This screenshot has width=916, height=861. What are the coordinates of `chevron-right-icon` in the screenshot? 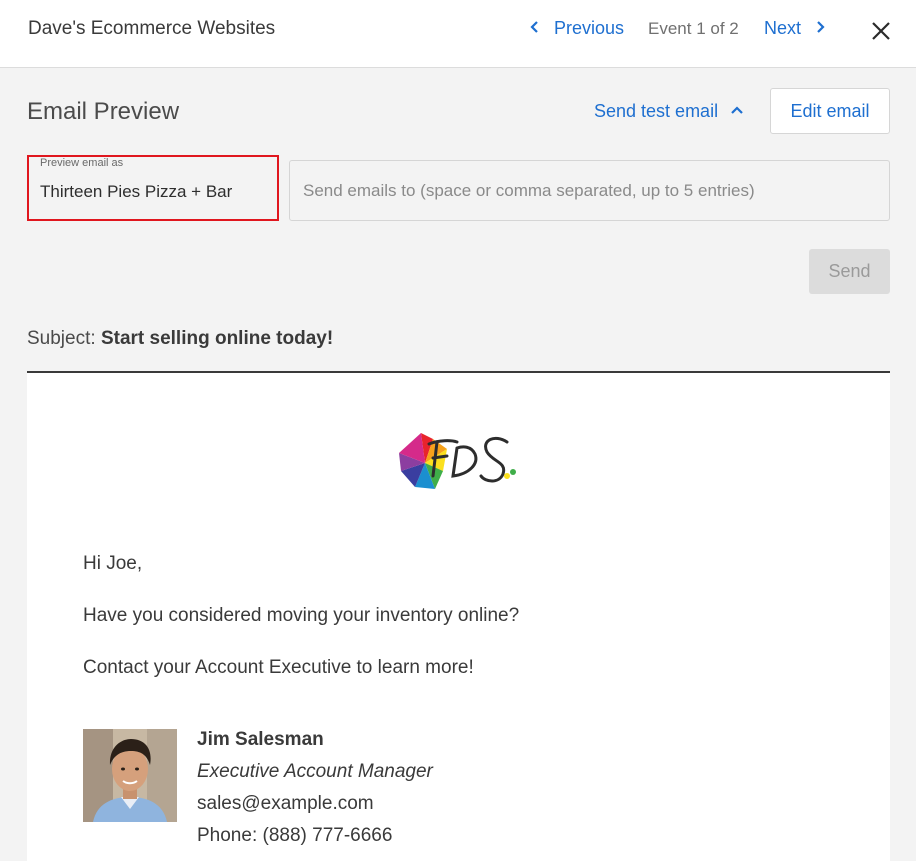 It's located at (820, 28).